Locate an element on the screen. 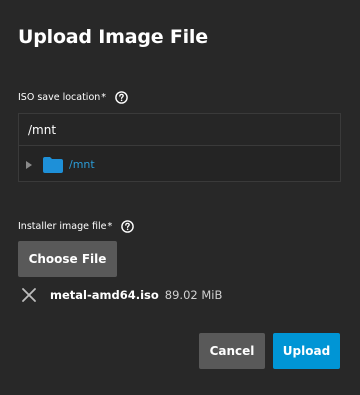 Image resolution: width=360 pixels, height=395 pixels. selected-file-row: metal-amd64.iso 89.02 MiB is located at coordinates (120, 295).